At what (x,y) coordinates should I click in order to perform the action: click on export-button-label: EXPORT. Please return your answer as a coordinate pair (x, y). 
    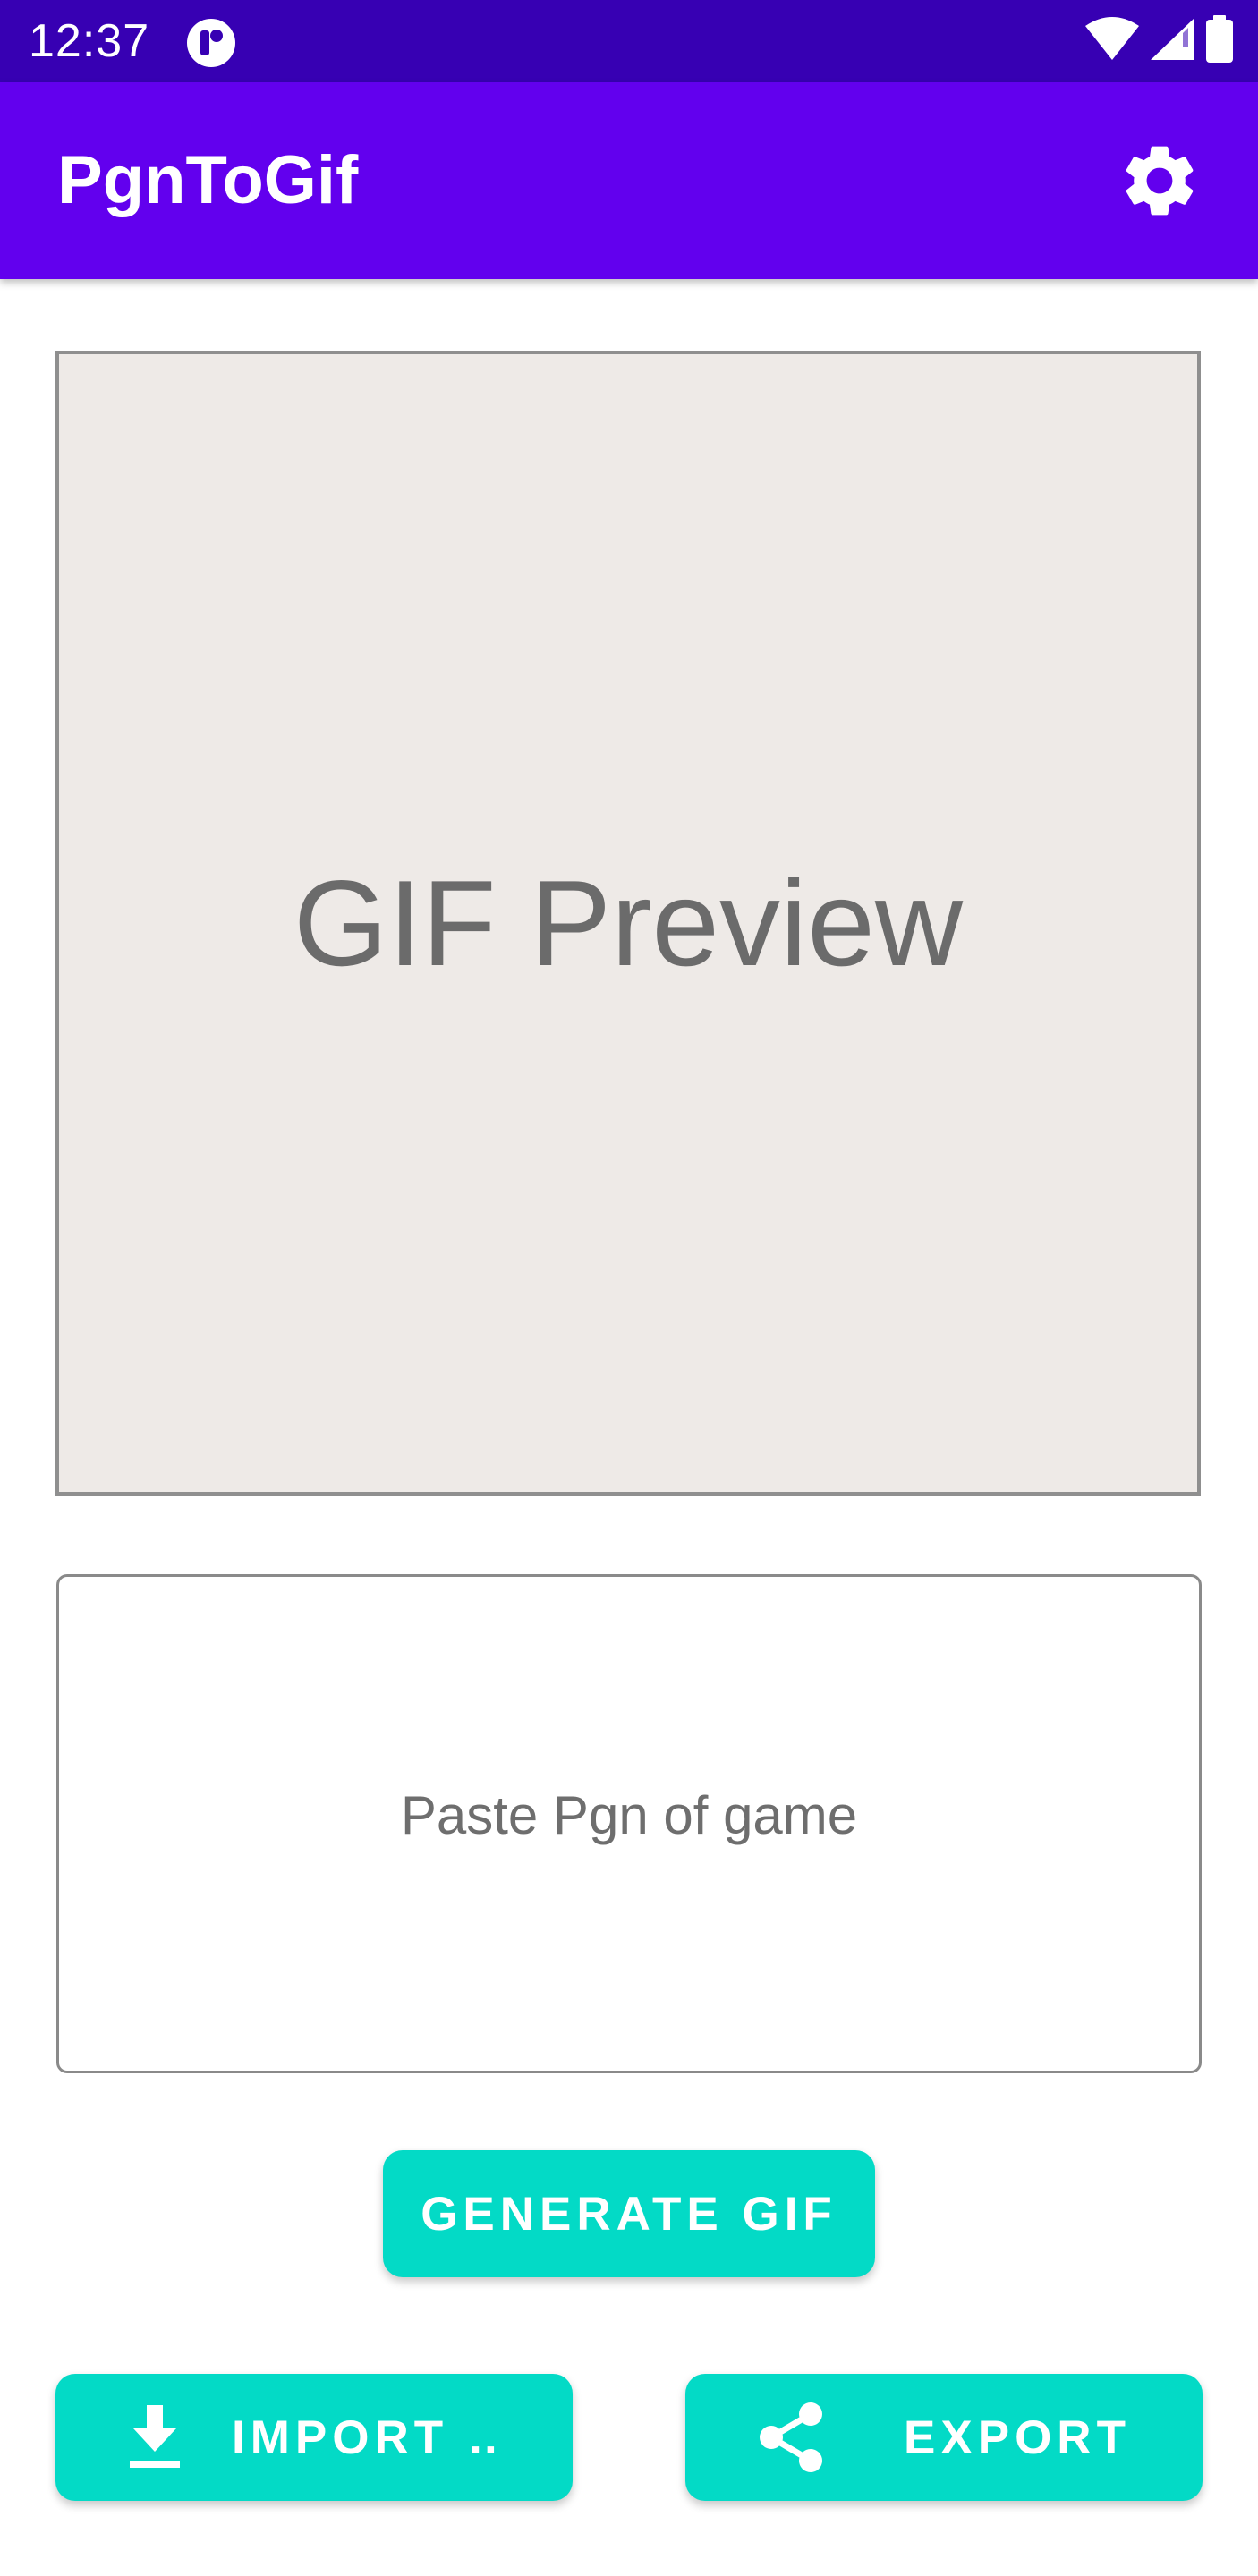
    Looking at the image, I should click on (1017, 2437).